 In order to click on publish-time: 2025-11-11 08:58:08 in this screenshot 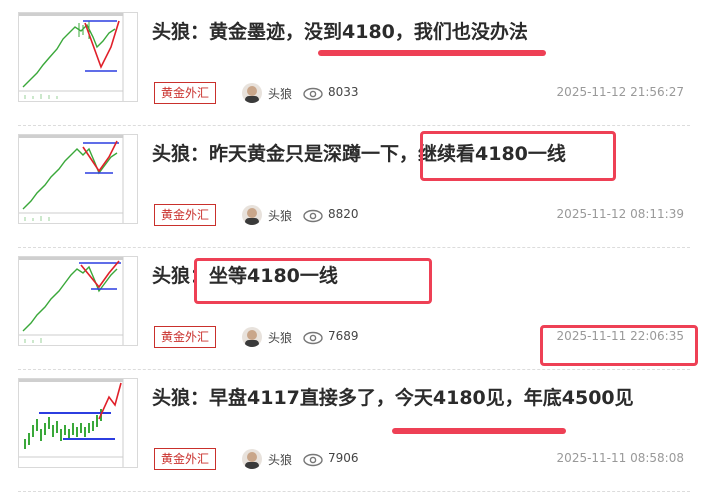, I will do `click(620, 458)`.